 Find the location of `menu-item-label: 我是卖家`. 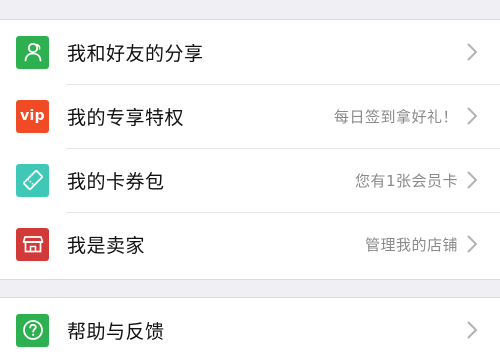

menu-item-label: 我是卖家 is located at coordinates (106, 245).